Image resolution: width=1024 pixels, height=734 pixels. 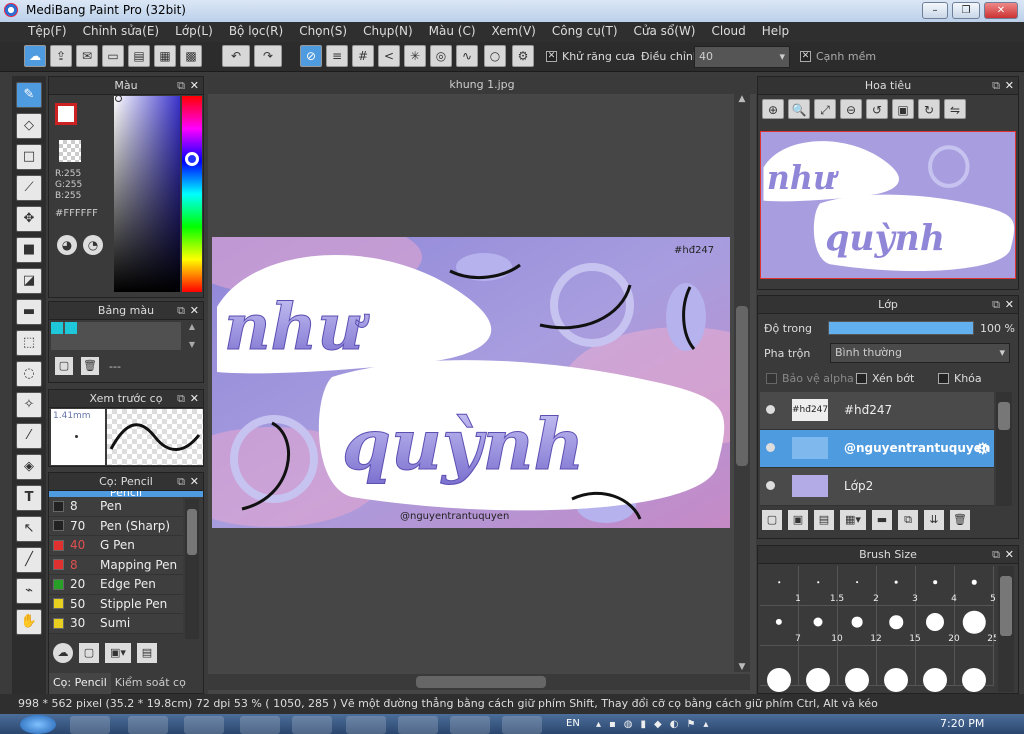 I want to click on new-layer-icon: ▢, so click(x=772, y=520).